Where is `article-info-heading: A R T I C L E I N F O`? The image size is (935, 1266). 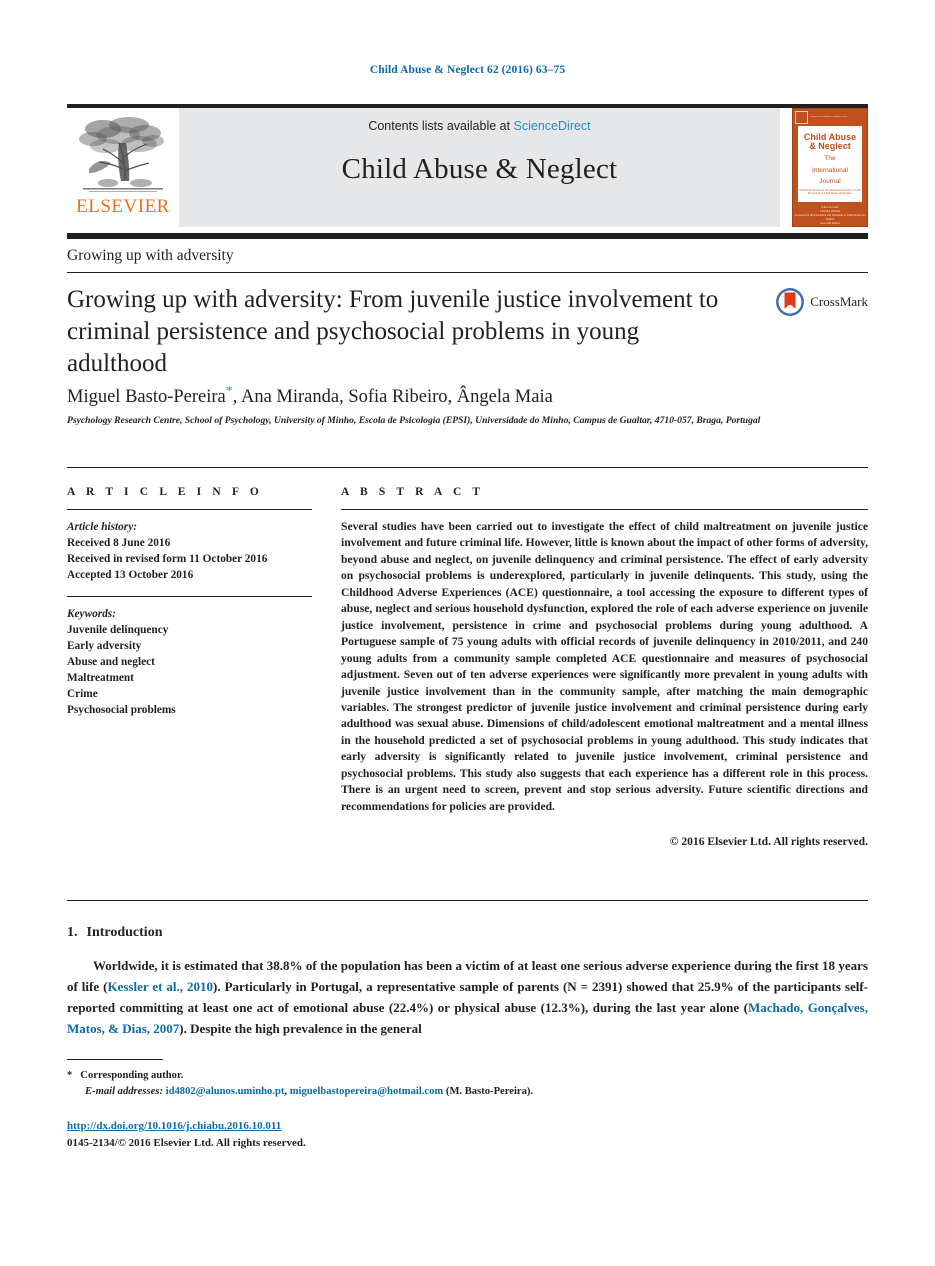 article-info-heading: A R T I C L E I N F O is located at coordinates (165, 492).